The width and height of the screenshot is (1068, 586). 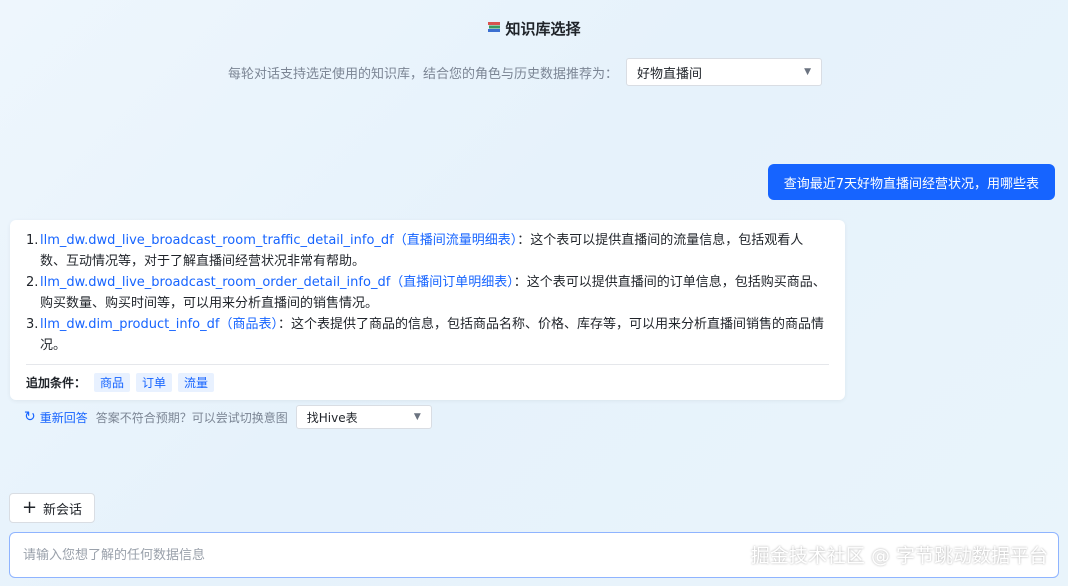 I want to click on regenerate-button: ↻ 重新回答, so click(x=56, y=417).